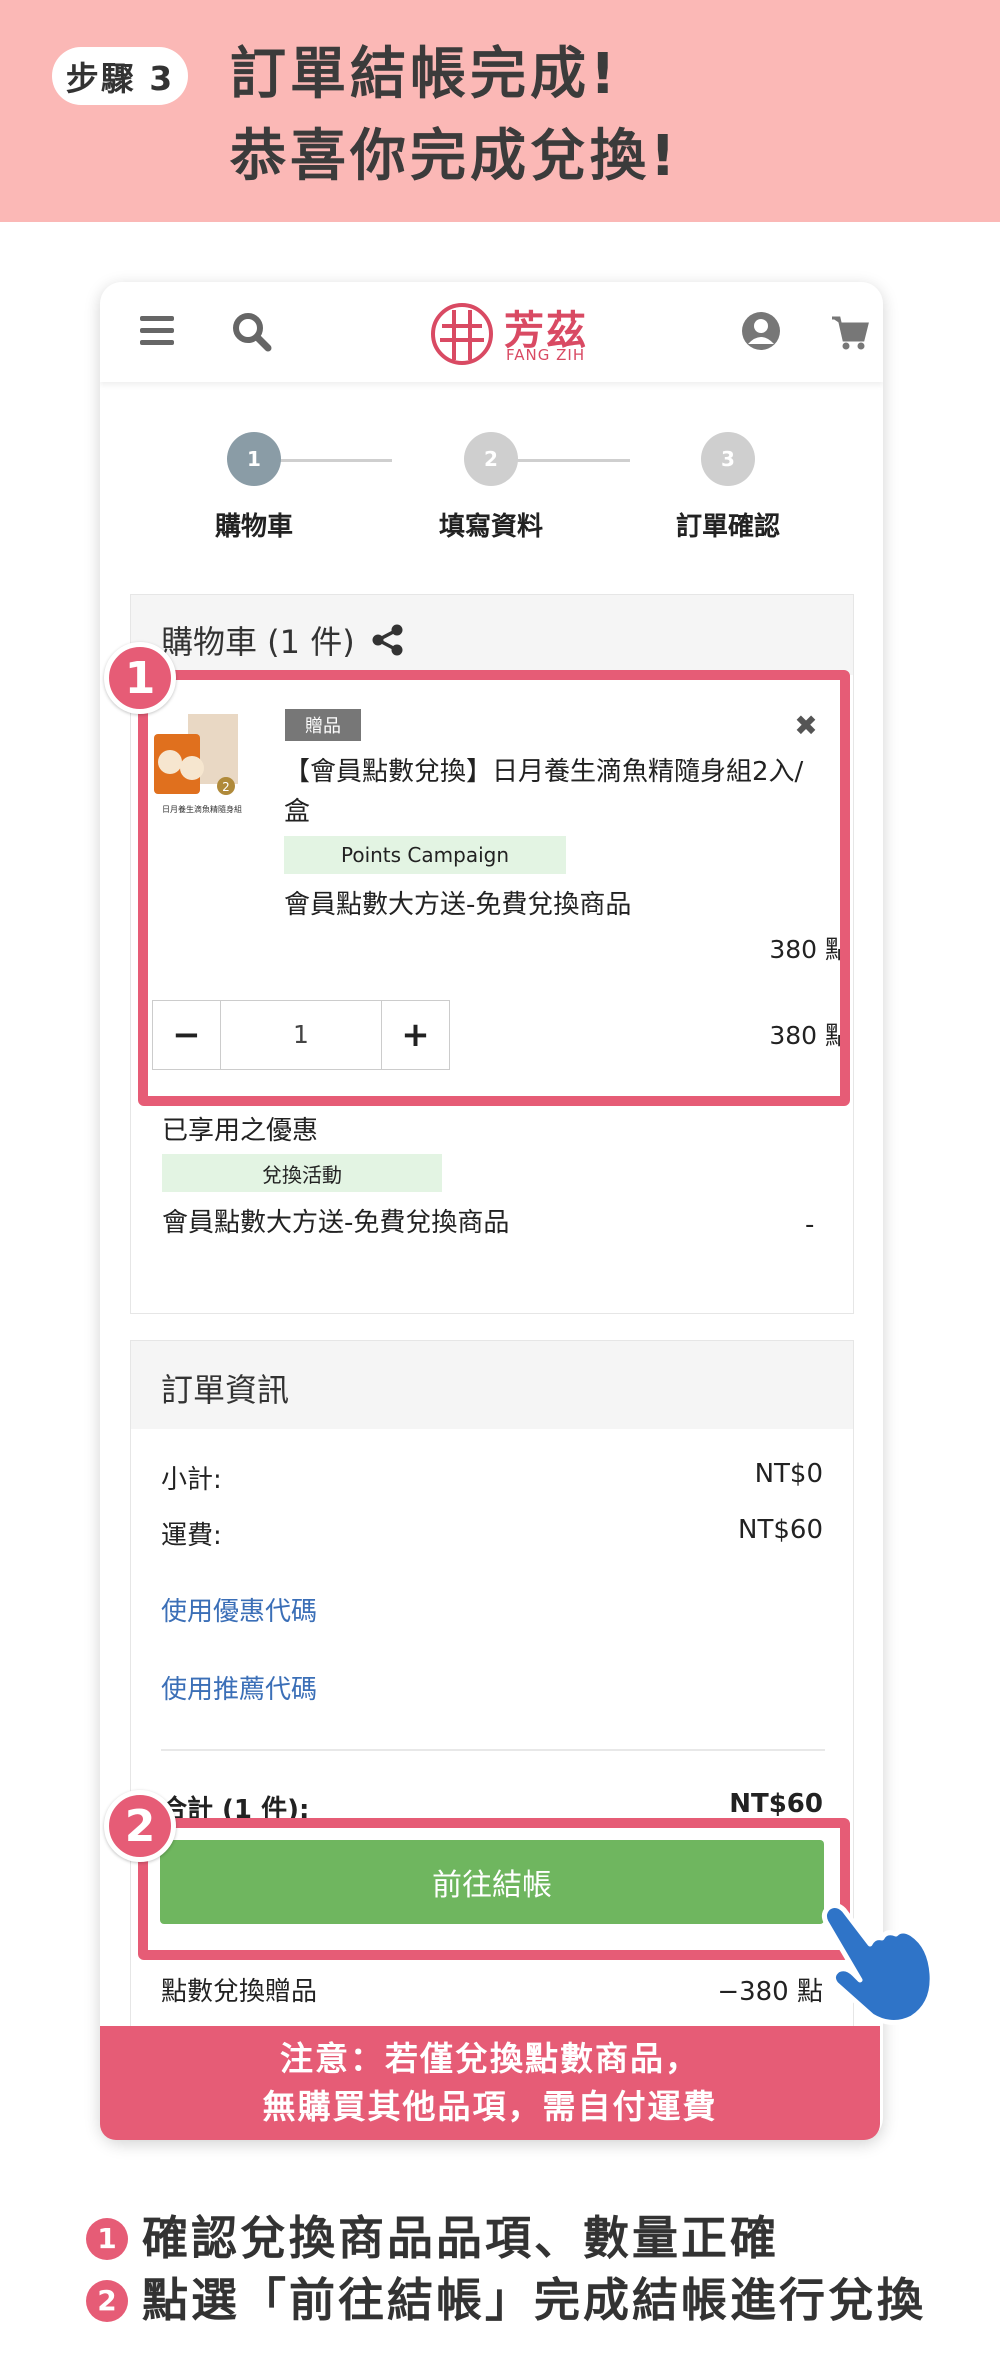  What do you see at coordinates (788, 1474) in the screenshot?
I see `subtotal-value: NT$0` at bounding box center [788, 1474].